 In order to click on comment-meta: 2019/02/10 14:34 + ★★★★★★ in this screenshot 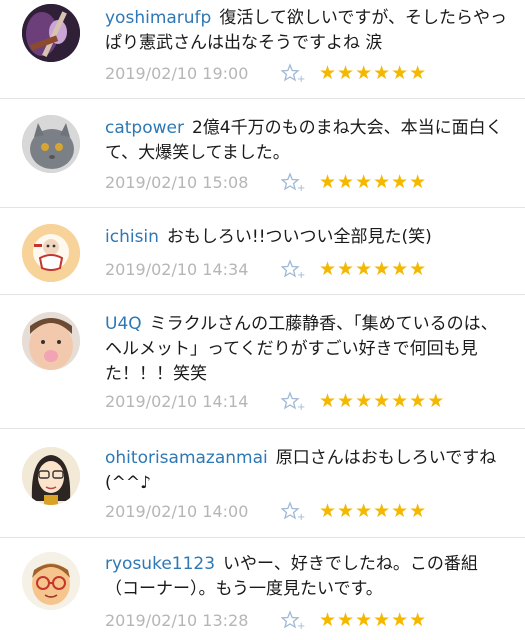, I will do `click(266, 269)`.